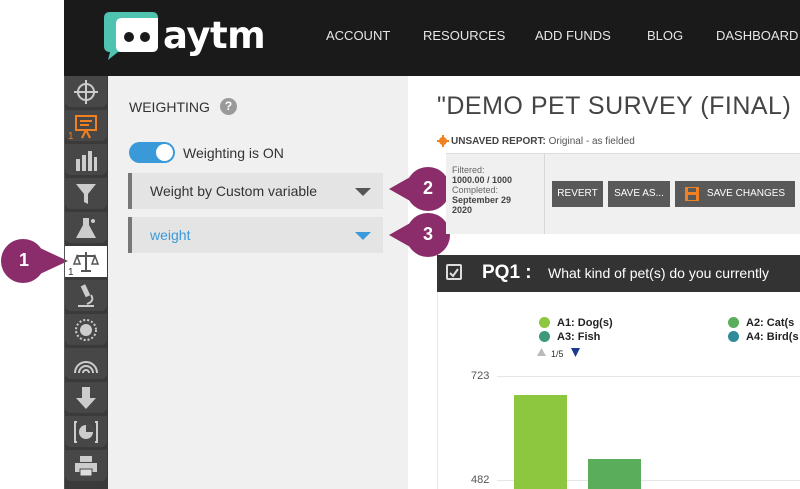  I want to click on nav-resources: RESOURCES, so click(464, 35).